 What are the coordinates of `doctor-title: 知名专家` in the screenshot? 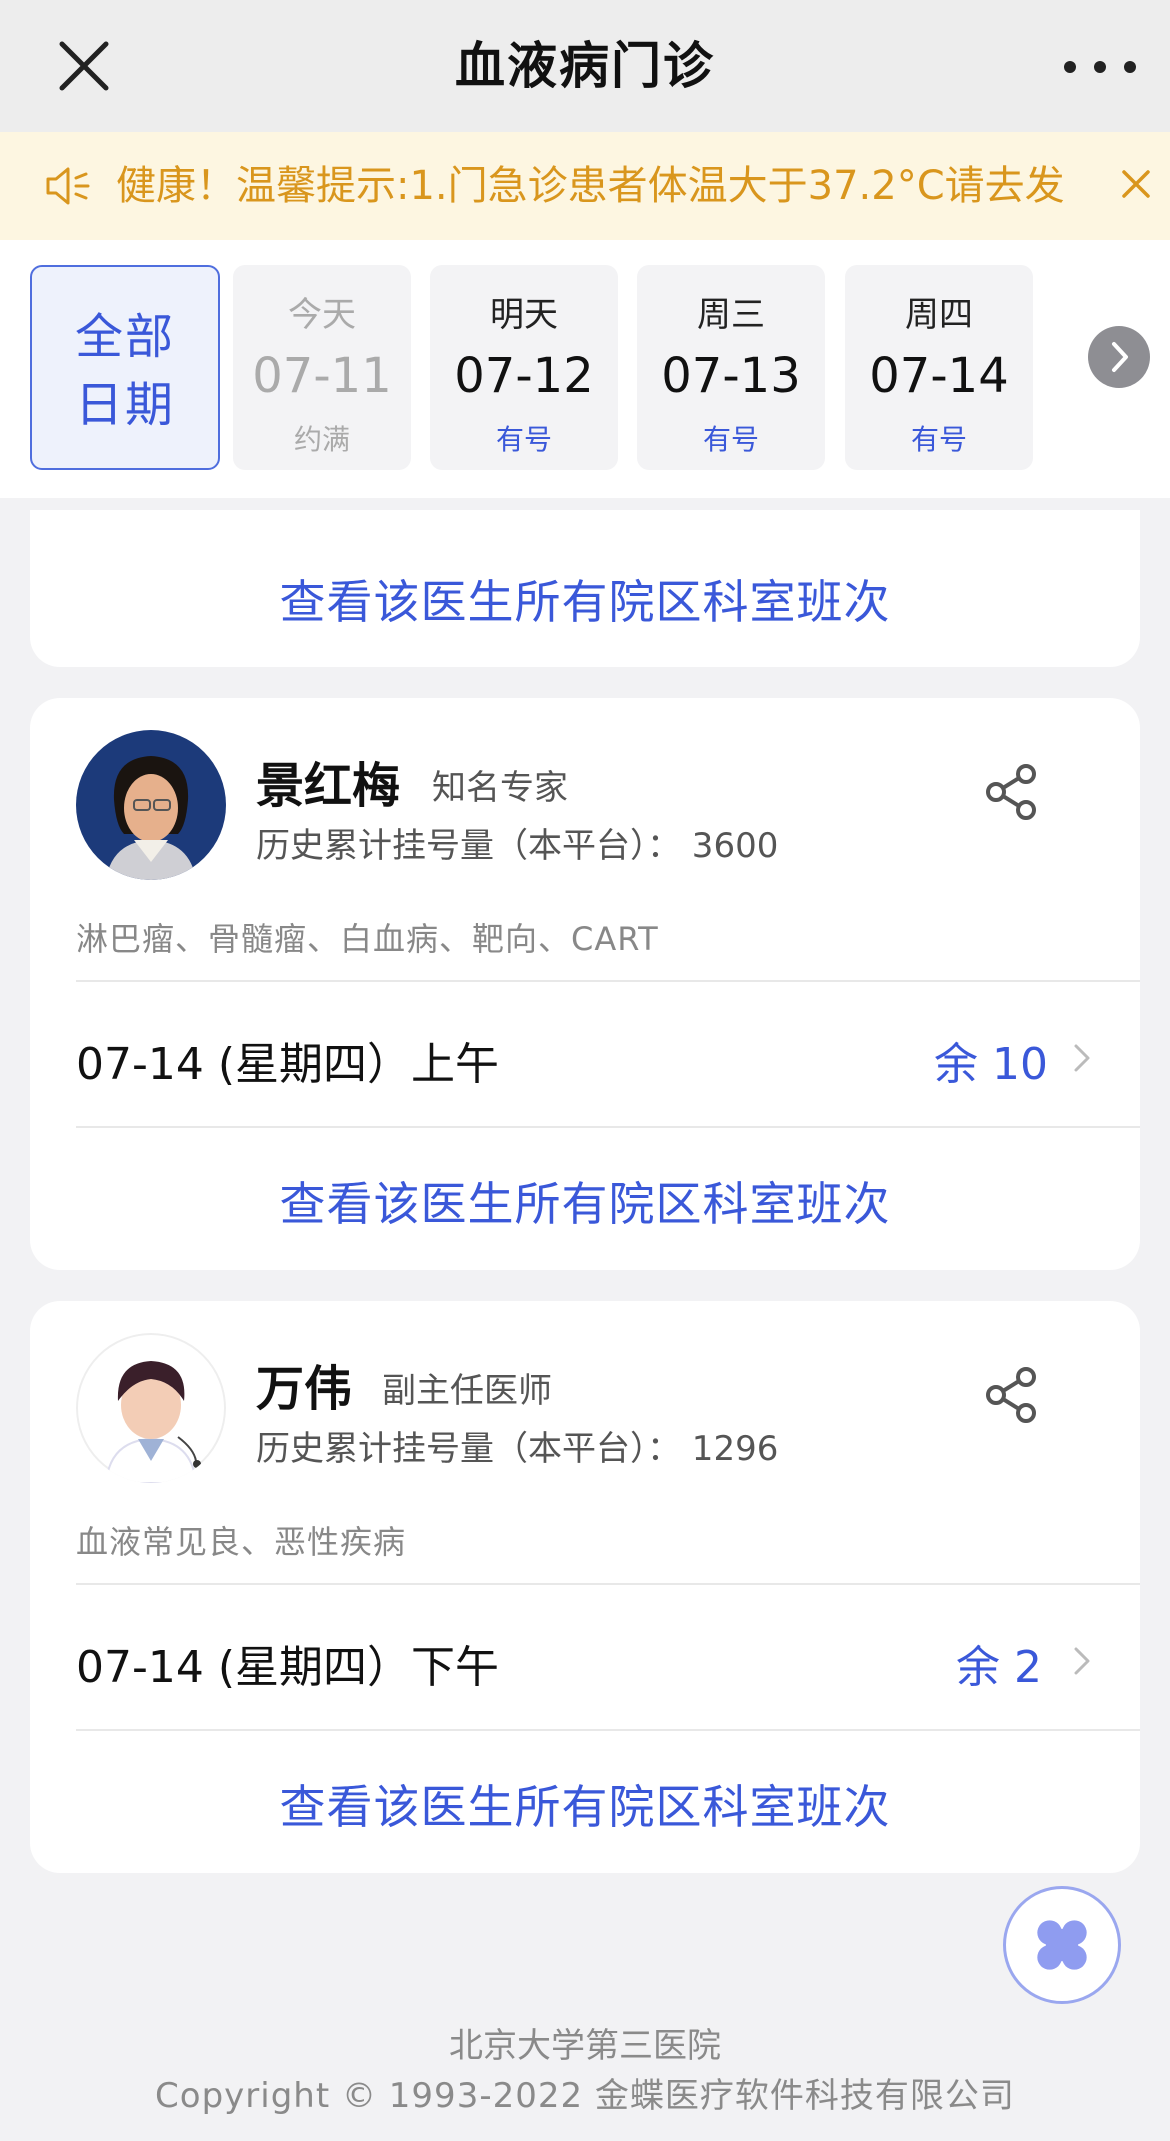 It's located at (500, 788).